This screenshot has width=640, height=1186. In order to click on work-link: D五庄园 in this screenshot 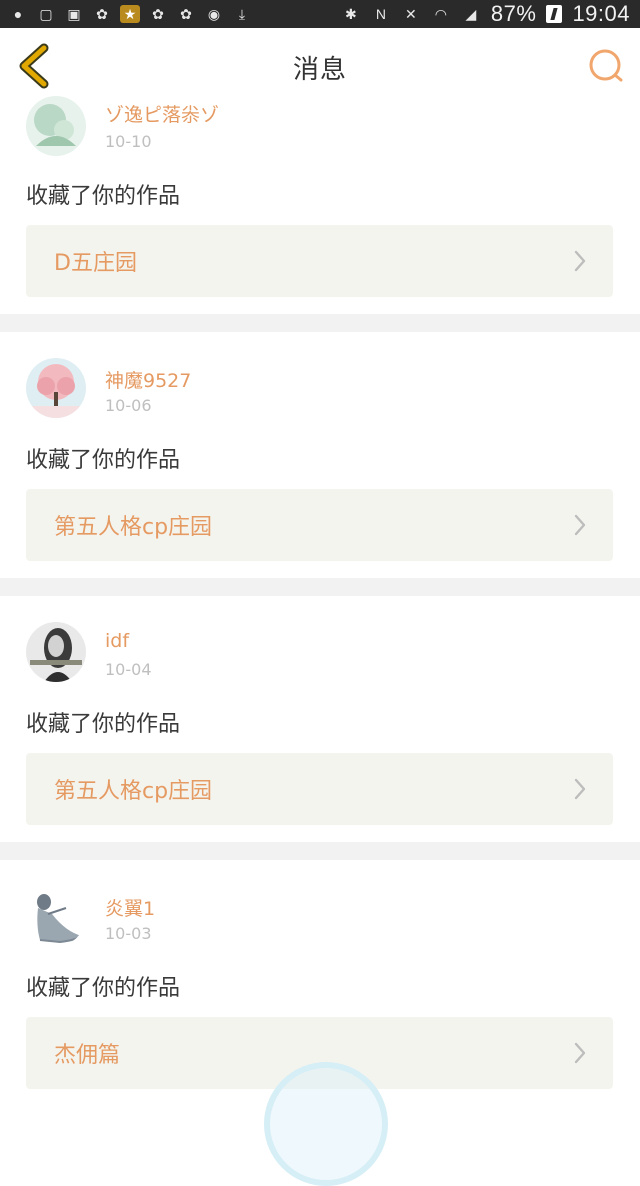, I will do `click(319, 261)`.